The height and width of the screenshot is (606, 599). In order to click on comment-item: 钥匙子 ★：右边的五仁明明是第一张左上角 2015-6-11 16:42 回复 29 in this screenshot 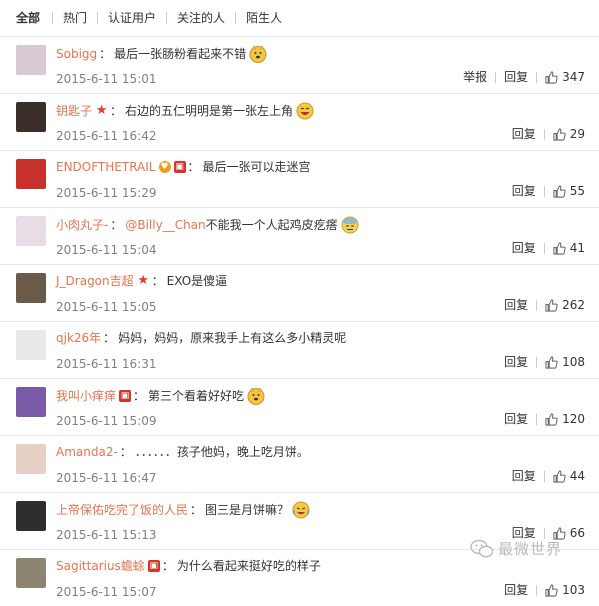, I will do `click(299, 122)`.